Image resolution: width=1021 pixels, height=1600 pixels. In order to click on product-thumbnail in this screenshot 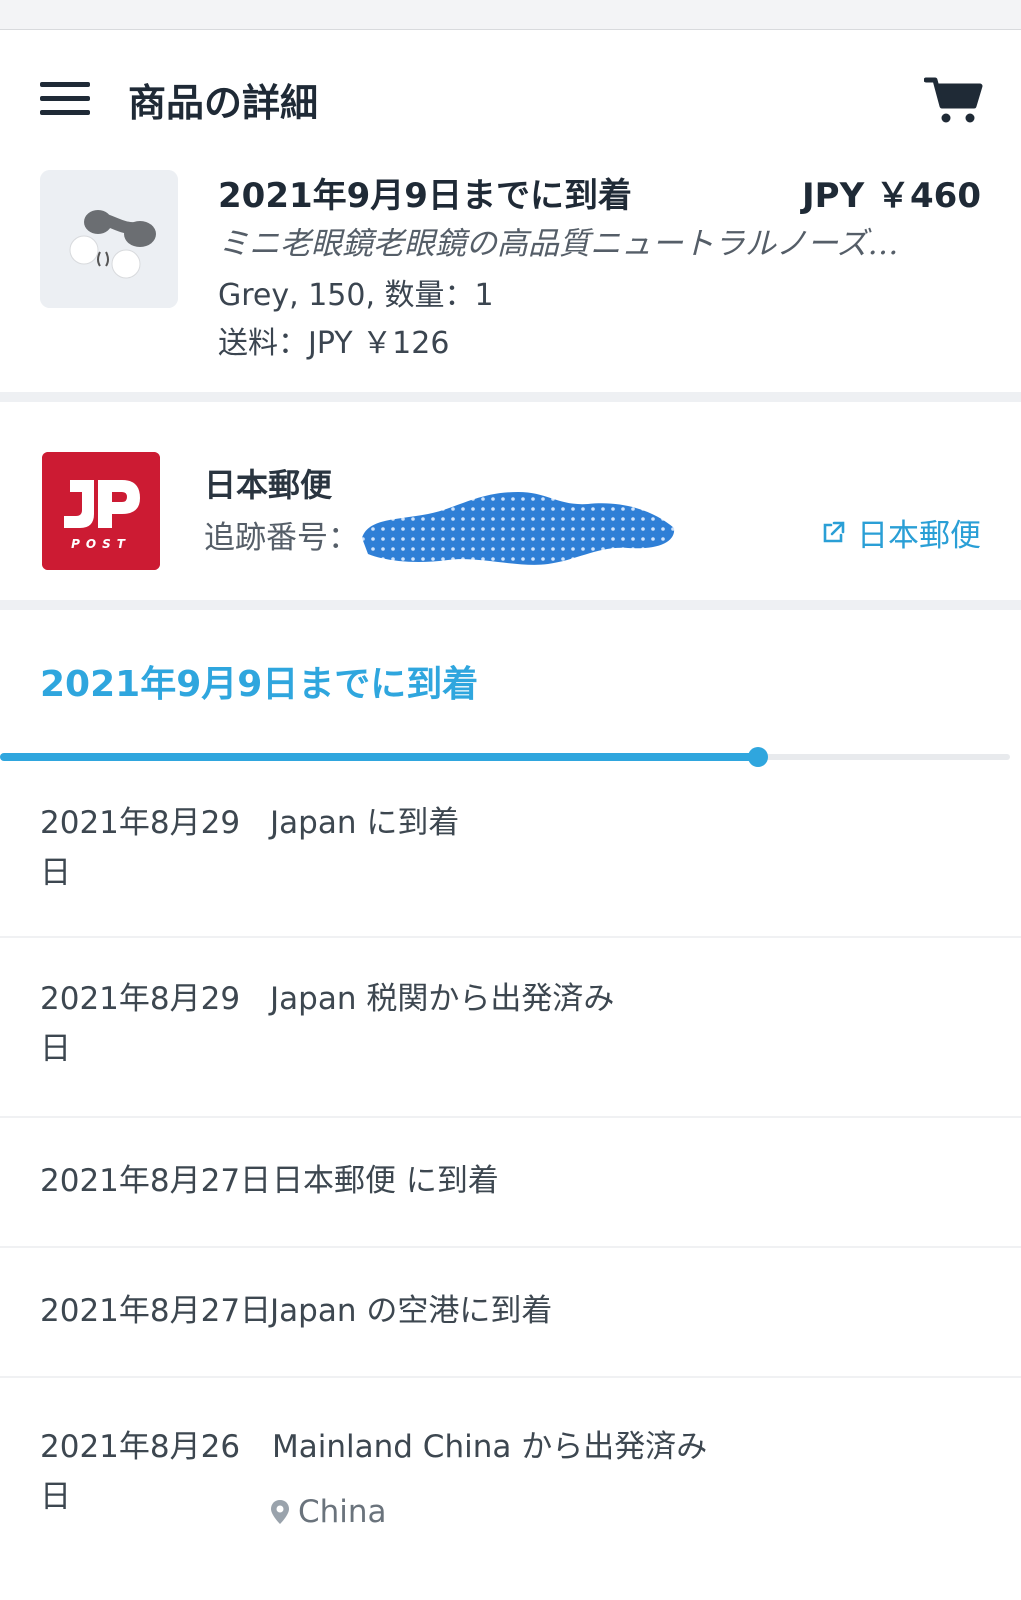, I will do `click(109, 239)`.